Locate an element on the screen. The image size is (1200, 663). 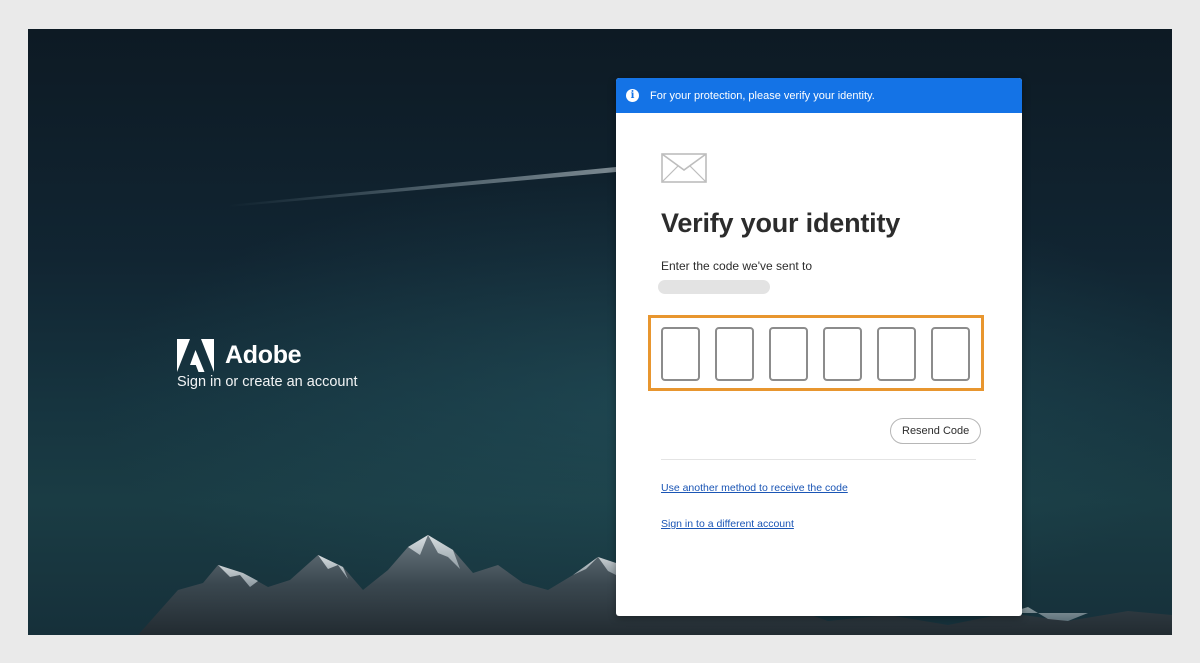
info-icon: i is located at coordinates (632, 95).